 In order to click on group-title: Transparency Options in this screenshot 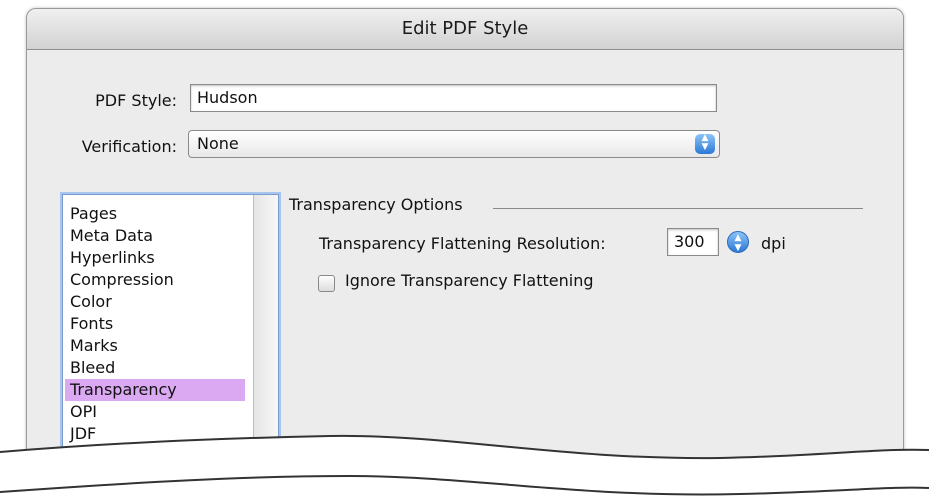, I will do `click(376, 204)`.